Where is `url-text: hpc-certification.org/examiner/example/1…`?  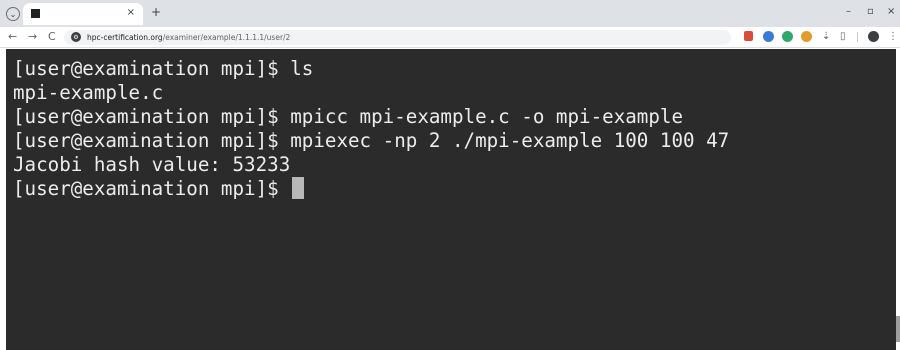 url-text: hpc-certification.org/examiner/example/1… is located at coordinates (188, 37).